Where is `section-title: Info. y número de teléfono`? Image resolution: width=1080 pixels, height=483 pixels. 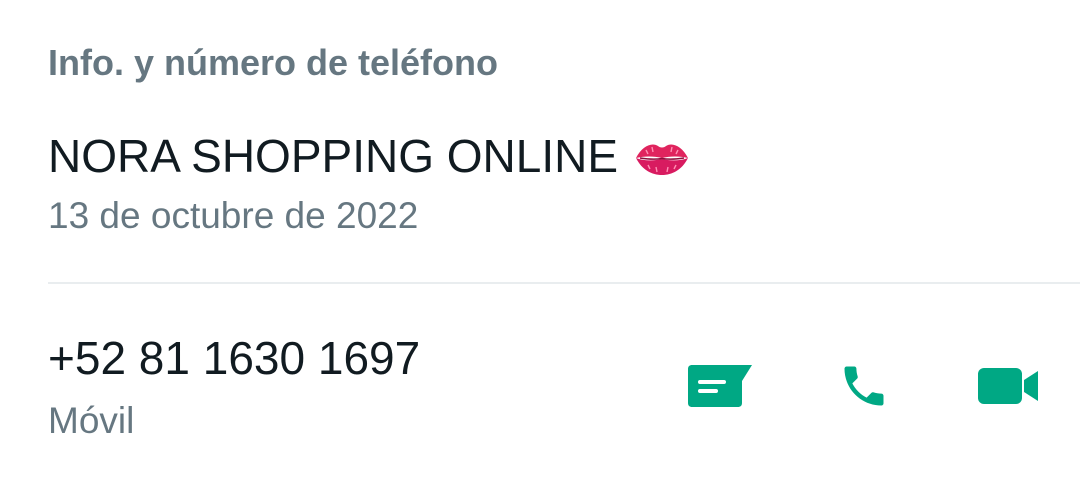 section-title: Info. y número de teléfono is located at coordinates (273, 62).